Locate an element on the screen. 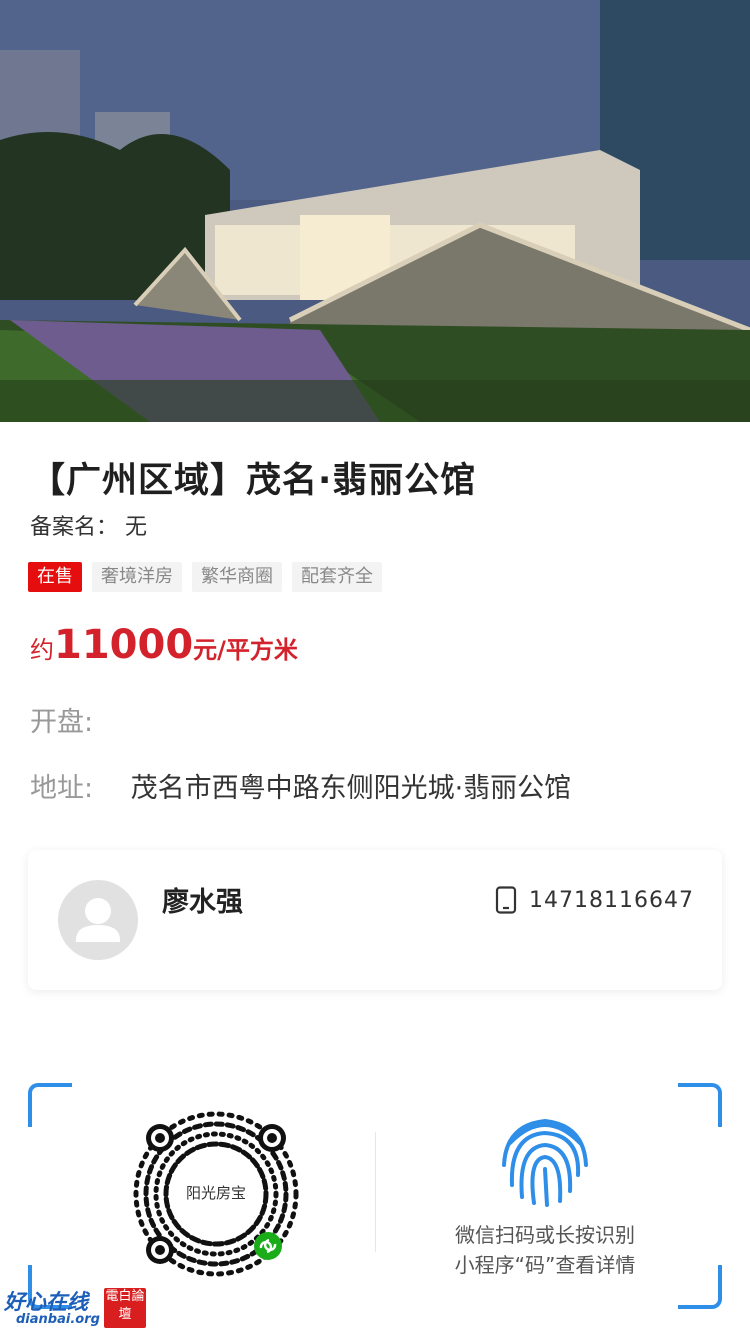 This screenshot has height=1334, width=750. agent-card: 廖水强 14718116647 is located at coordinates (375, 920).